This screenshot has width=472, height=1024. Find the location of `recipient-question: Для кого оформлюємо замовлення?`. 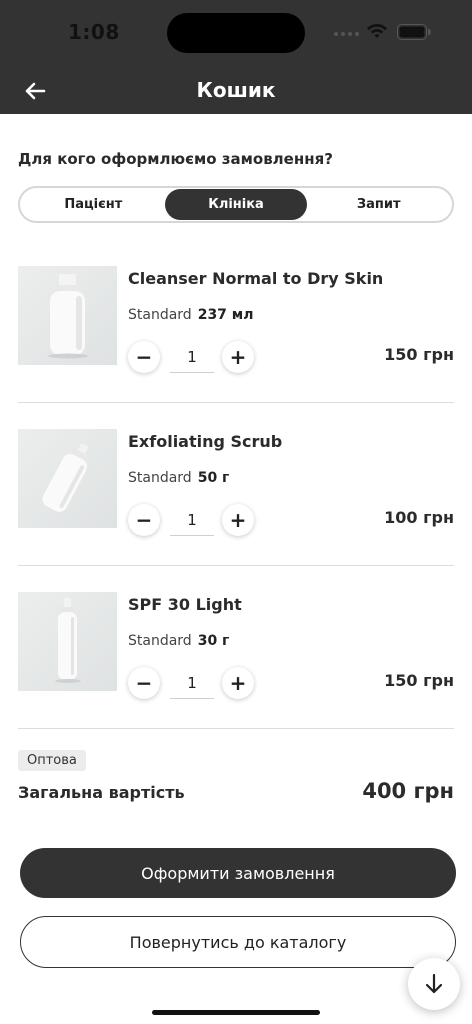

recipient-question: Для кого оформлюємо замовлення? is located at coordinates (175, 159).